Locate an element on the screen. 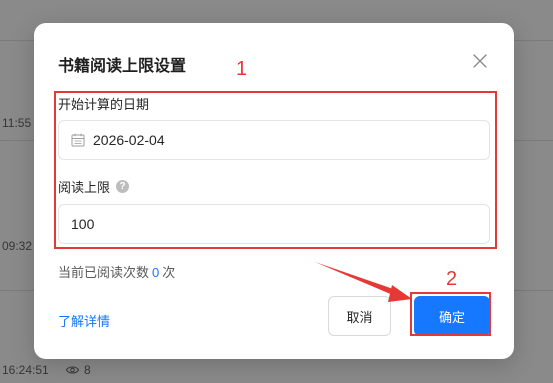  annotation-arrow is located at coordinates (363, 282).